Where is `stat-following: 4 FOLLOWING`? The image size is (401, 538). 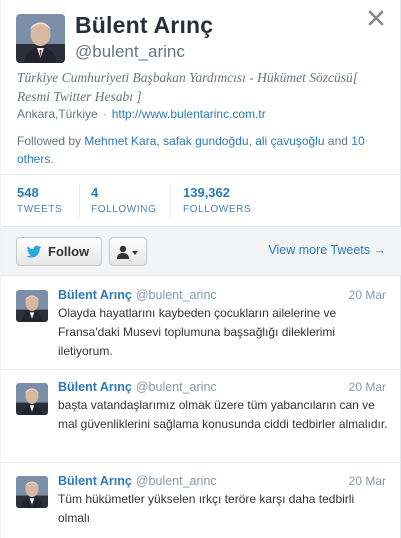
stat-following: 4 FOLLOWING is located at coordinates (123, 200).